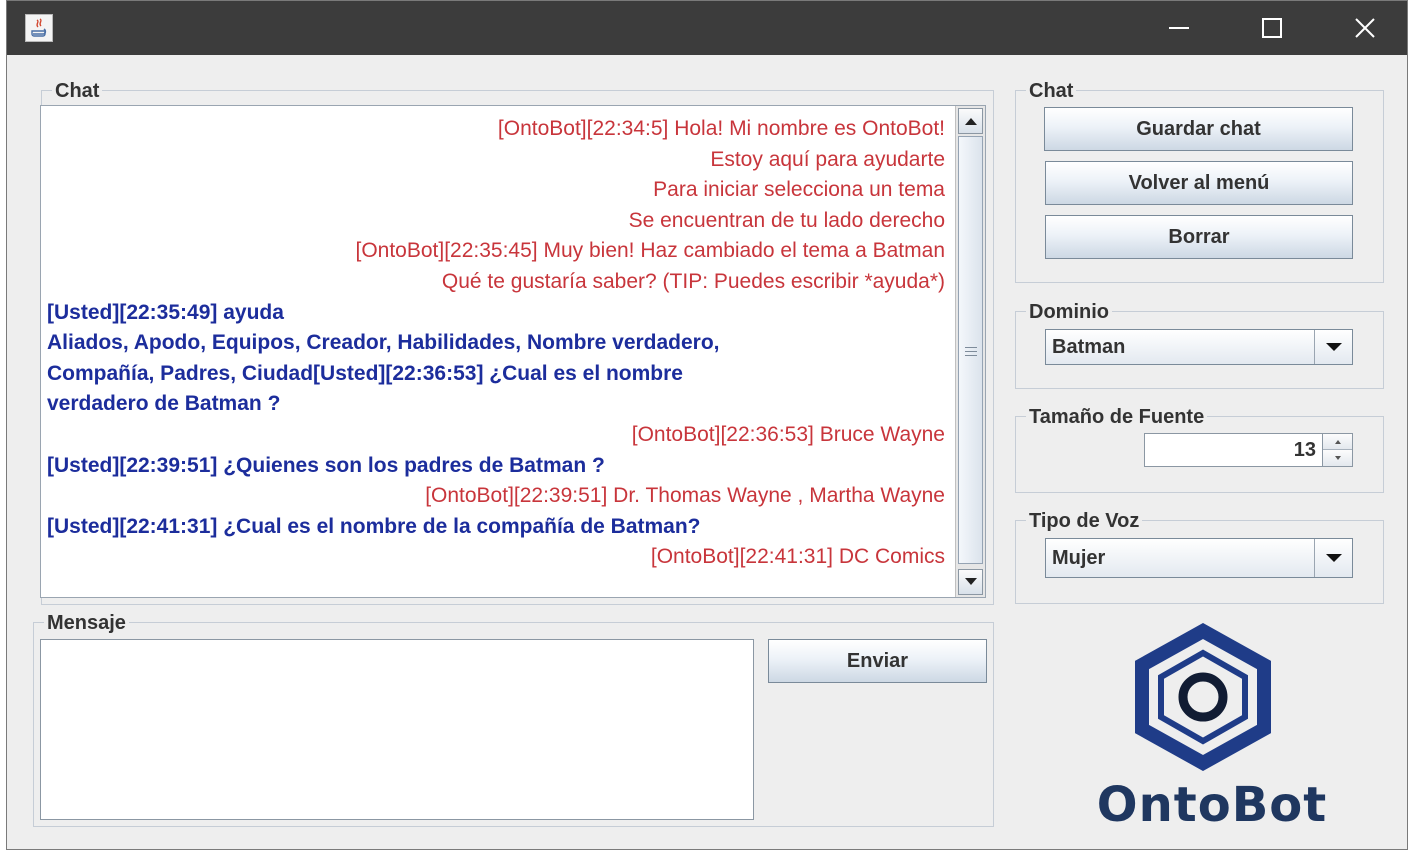 This screenshot has height=853, width=1415. What do you see at coordinates (1069, 312) in the screenshot?
I see `domain-legend: Dominio` at bounding box center [1069, 312].